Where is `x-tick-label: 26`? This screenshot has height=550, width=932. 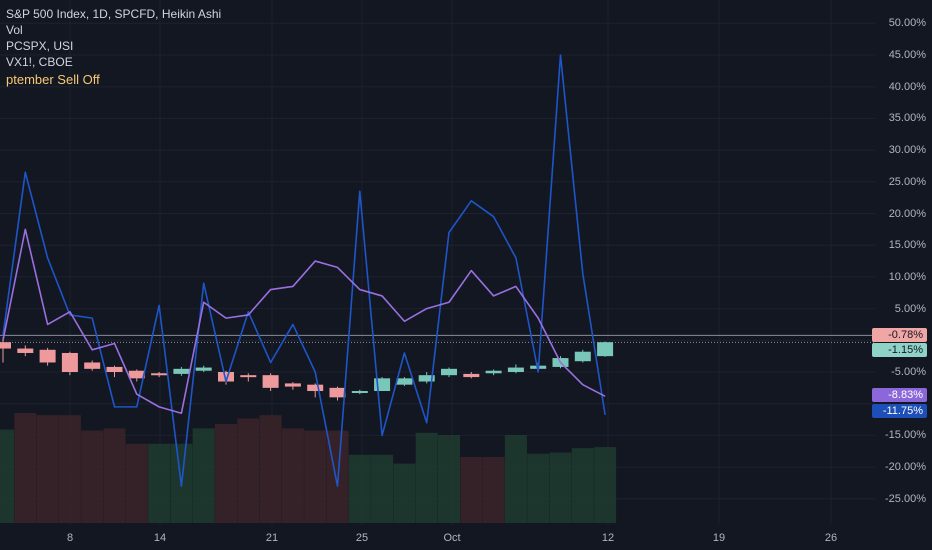
x-tick-label: 26 is located at coordinates (831, 538).